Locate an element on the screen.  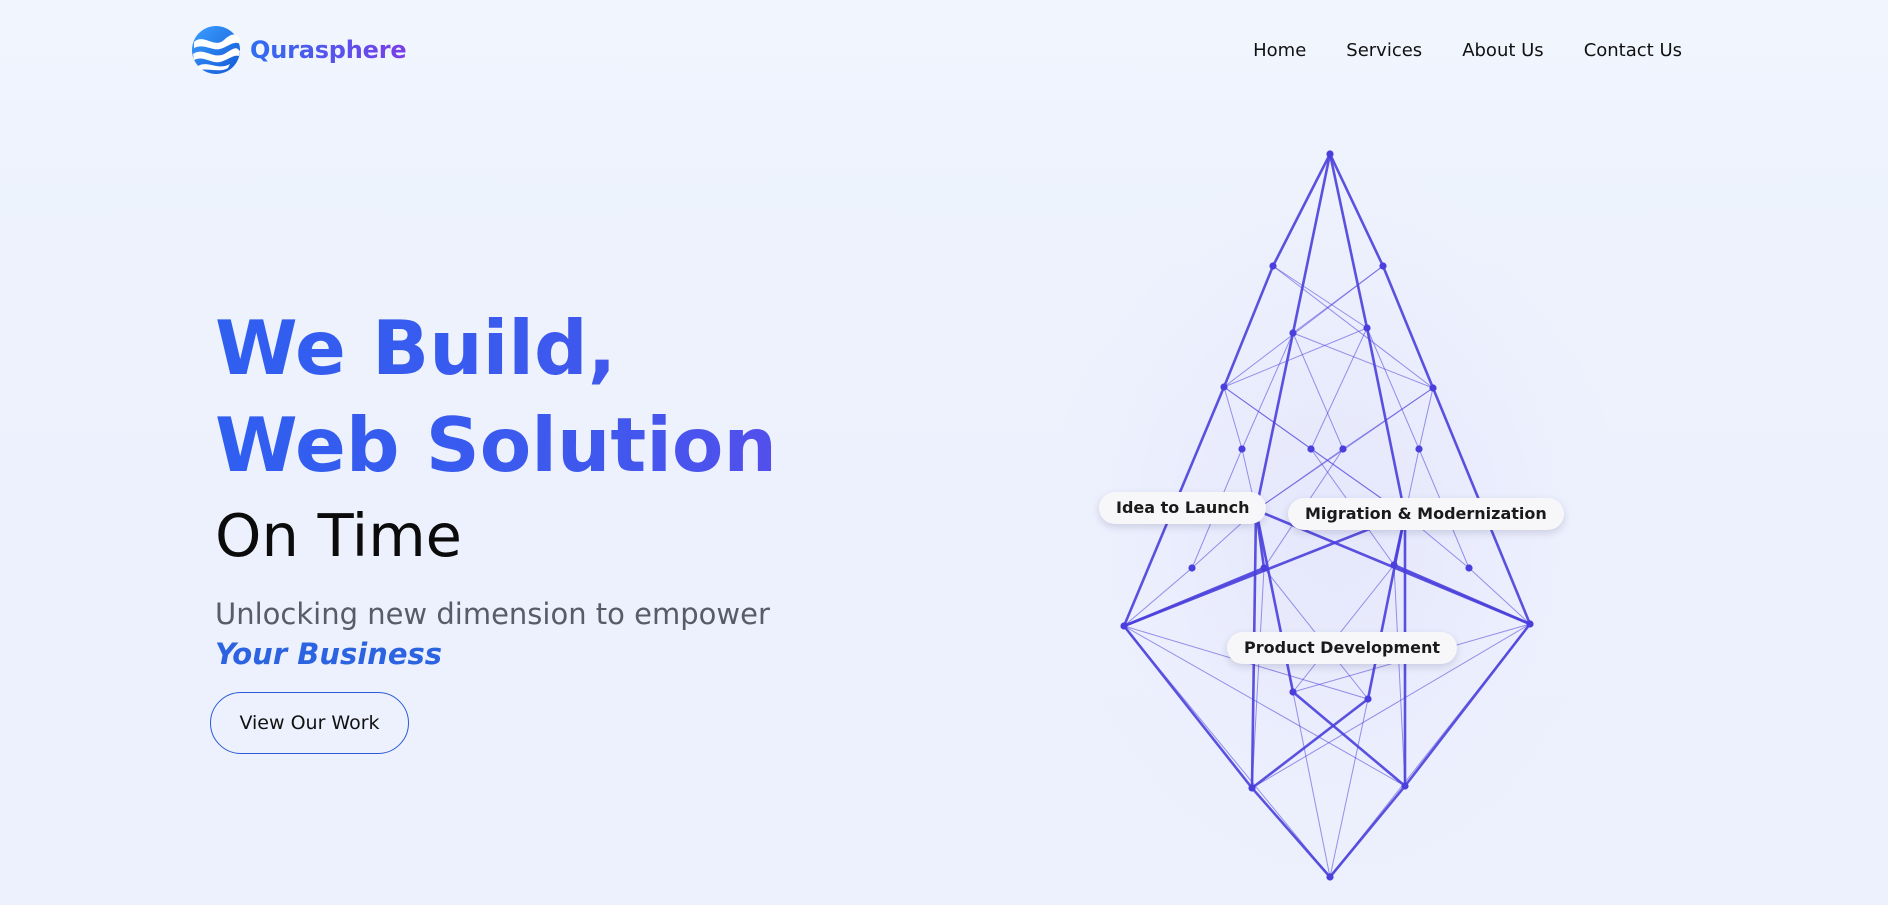
label-product-development: Product Development is located at coordinates (1342, 648).